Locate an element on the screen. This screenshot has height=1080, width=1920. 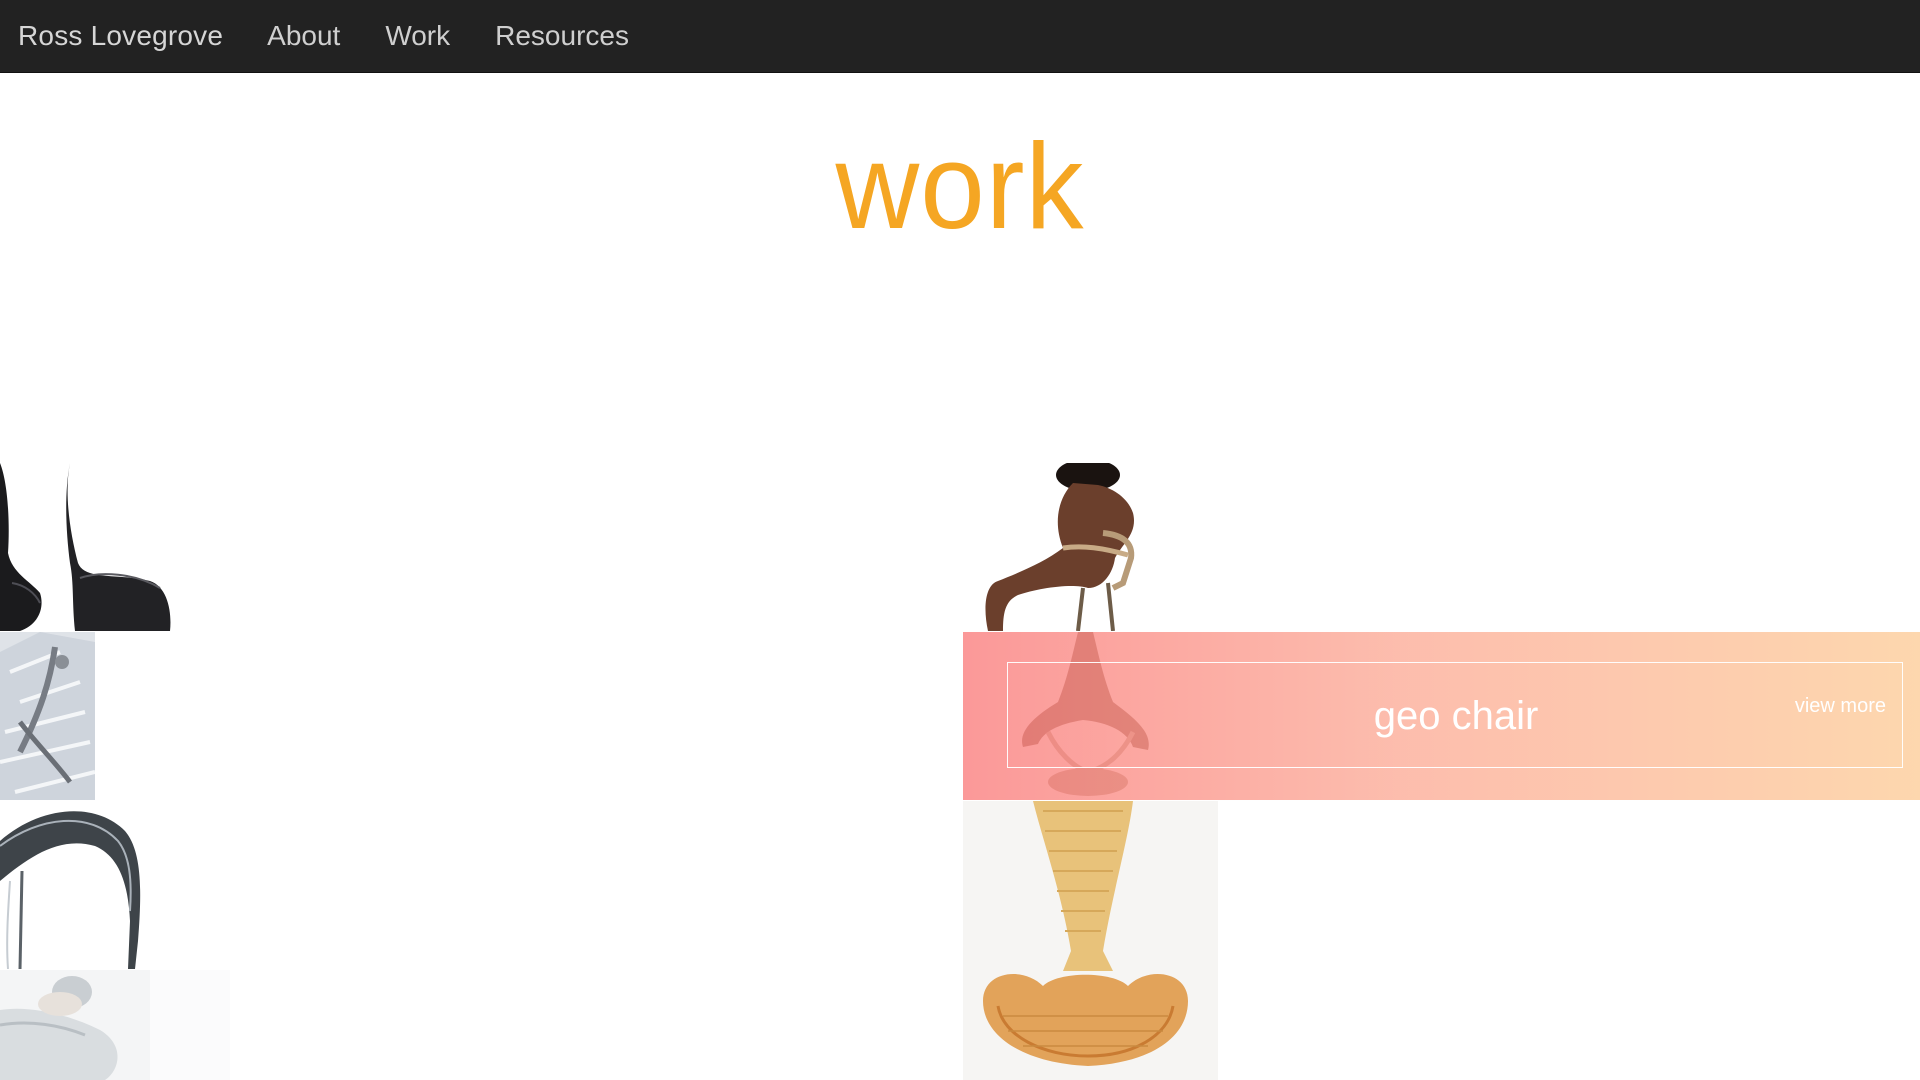
work-thumbnail-white-curved-chair is located at coordinates (71, 885).